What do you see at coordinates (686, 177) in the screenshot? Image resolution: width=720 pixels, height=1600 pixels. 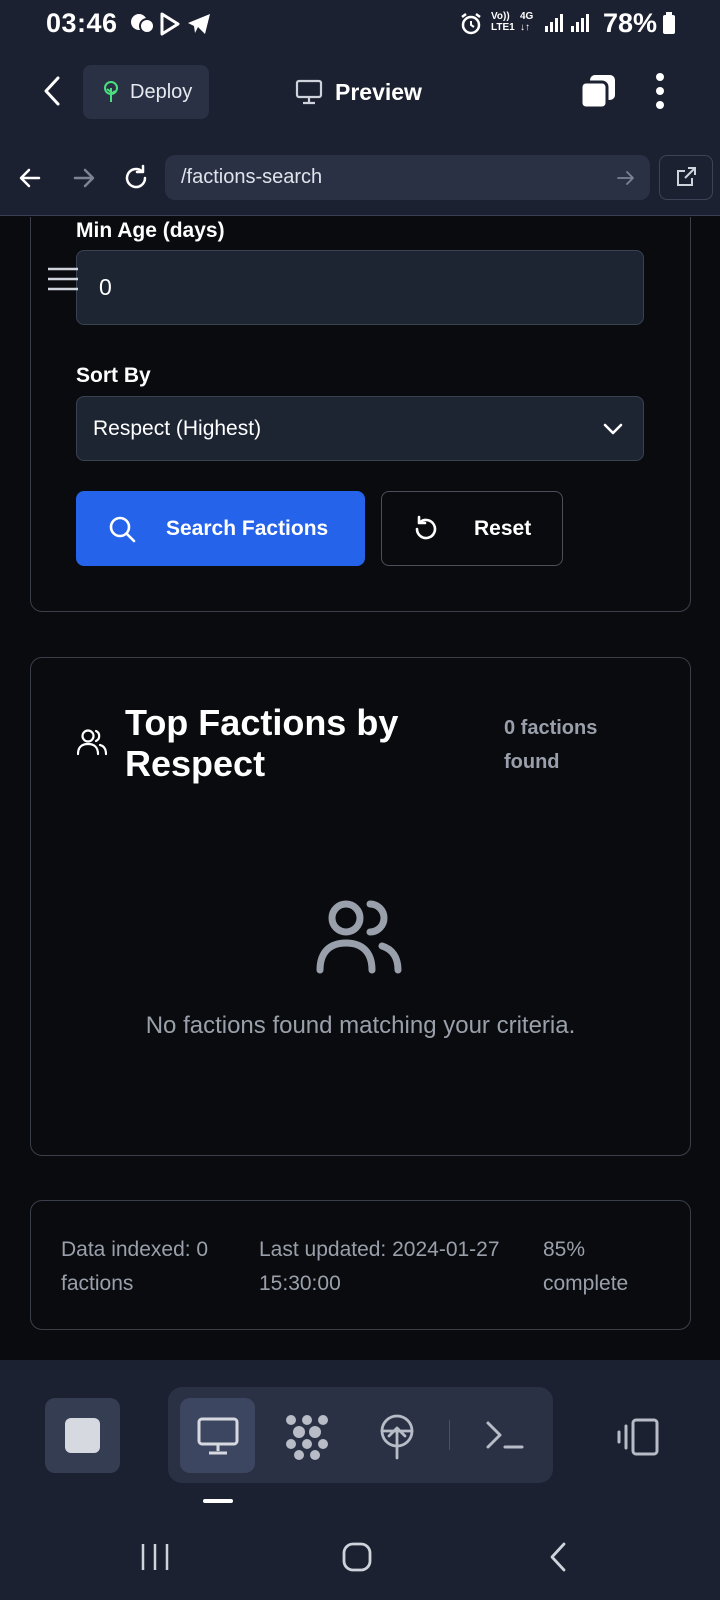 I see `external-link-icon` at bounding box center [686, 177].